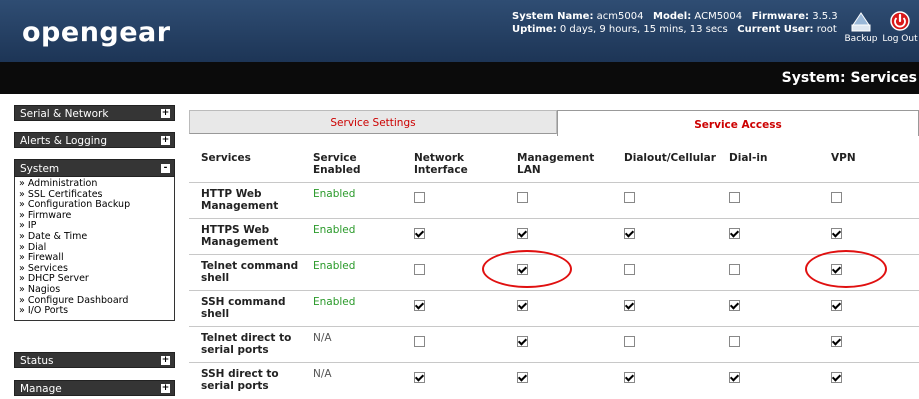 The height and width of the screenshot is (399, 919). I want to click on column-header: Services, so click(226, 158).